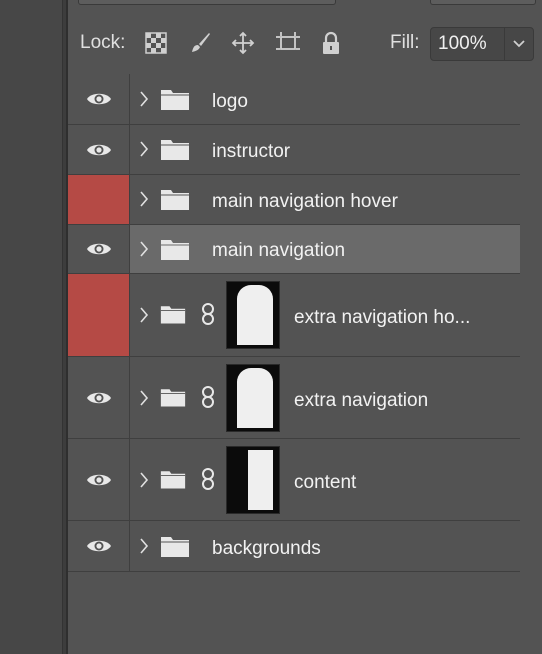 This screenshot has width=542, height=654. I want to click on lock-transparent-pixels-icon, so click(156, 43).